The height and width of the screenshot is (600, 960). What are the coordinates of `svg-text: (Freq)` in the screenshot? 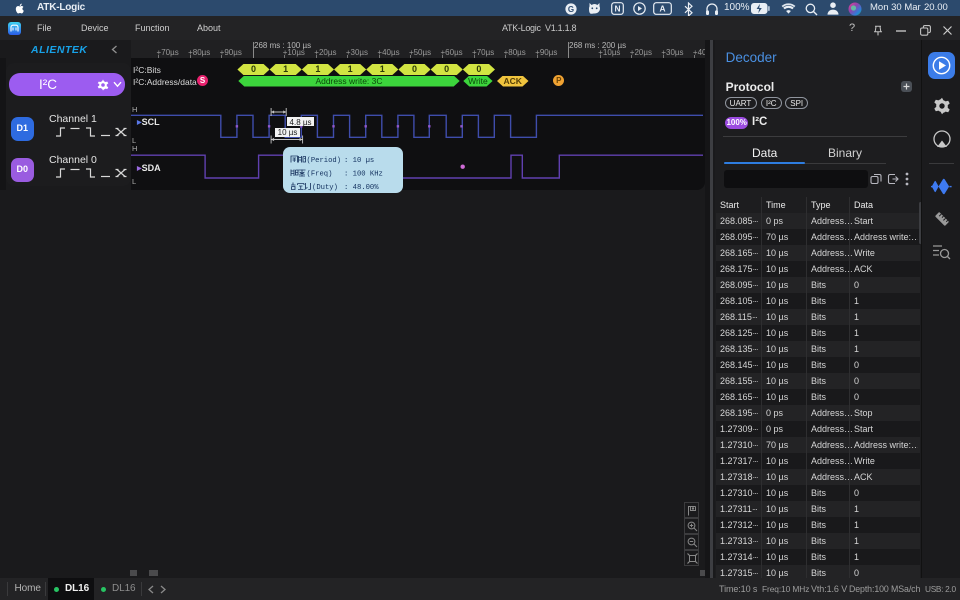 It's located at (320, 175).